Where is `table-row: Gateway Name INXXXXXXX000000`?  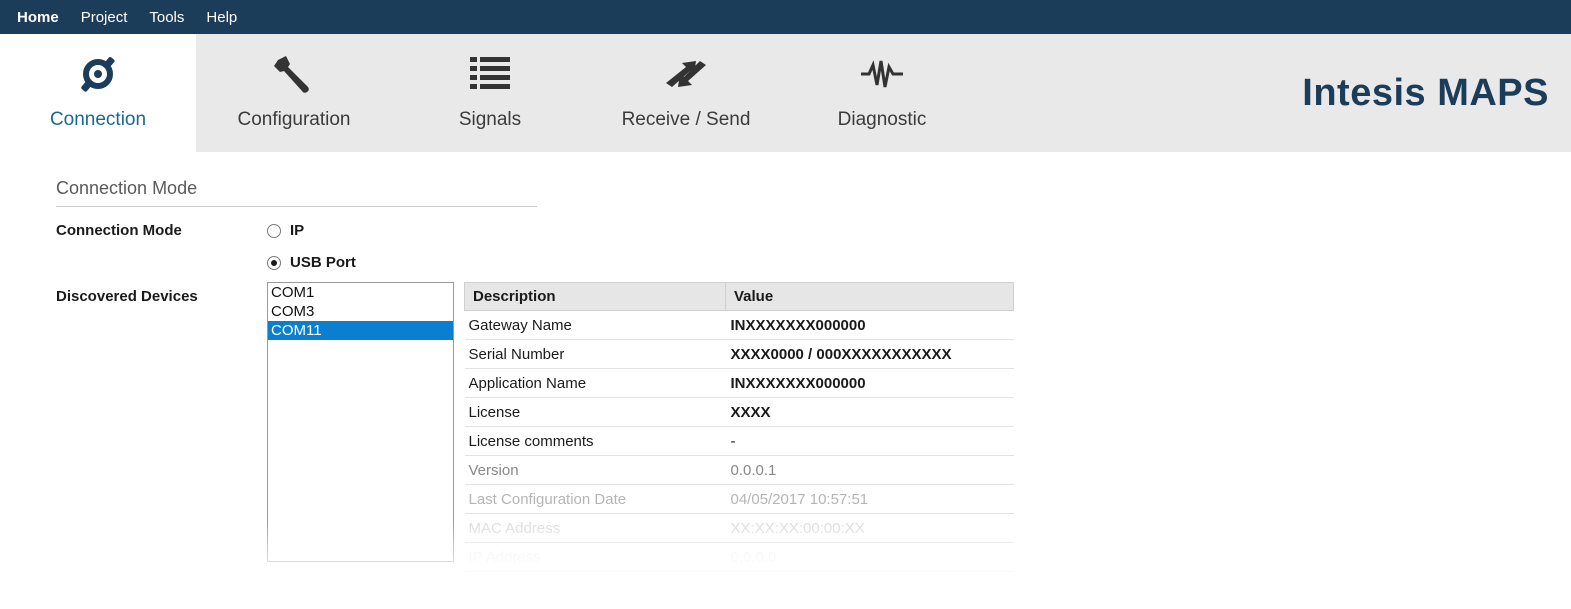 table-row: Gateway Name INXXXXXXX000000 is located at coordinates (739, 325).